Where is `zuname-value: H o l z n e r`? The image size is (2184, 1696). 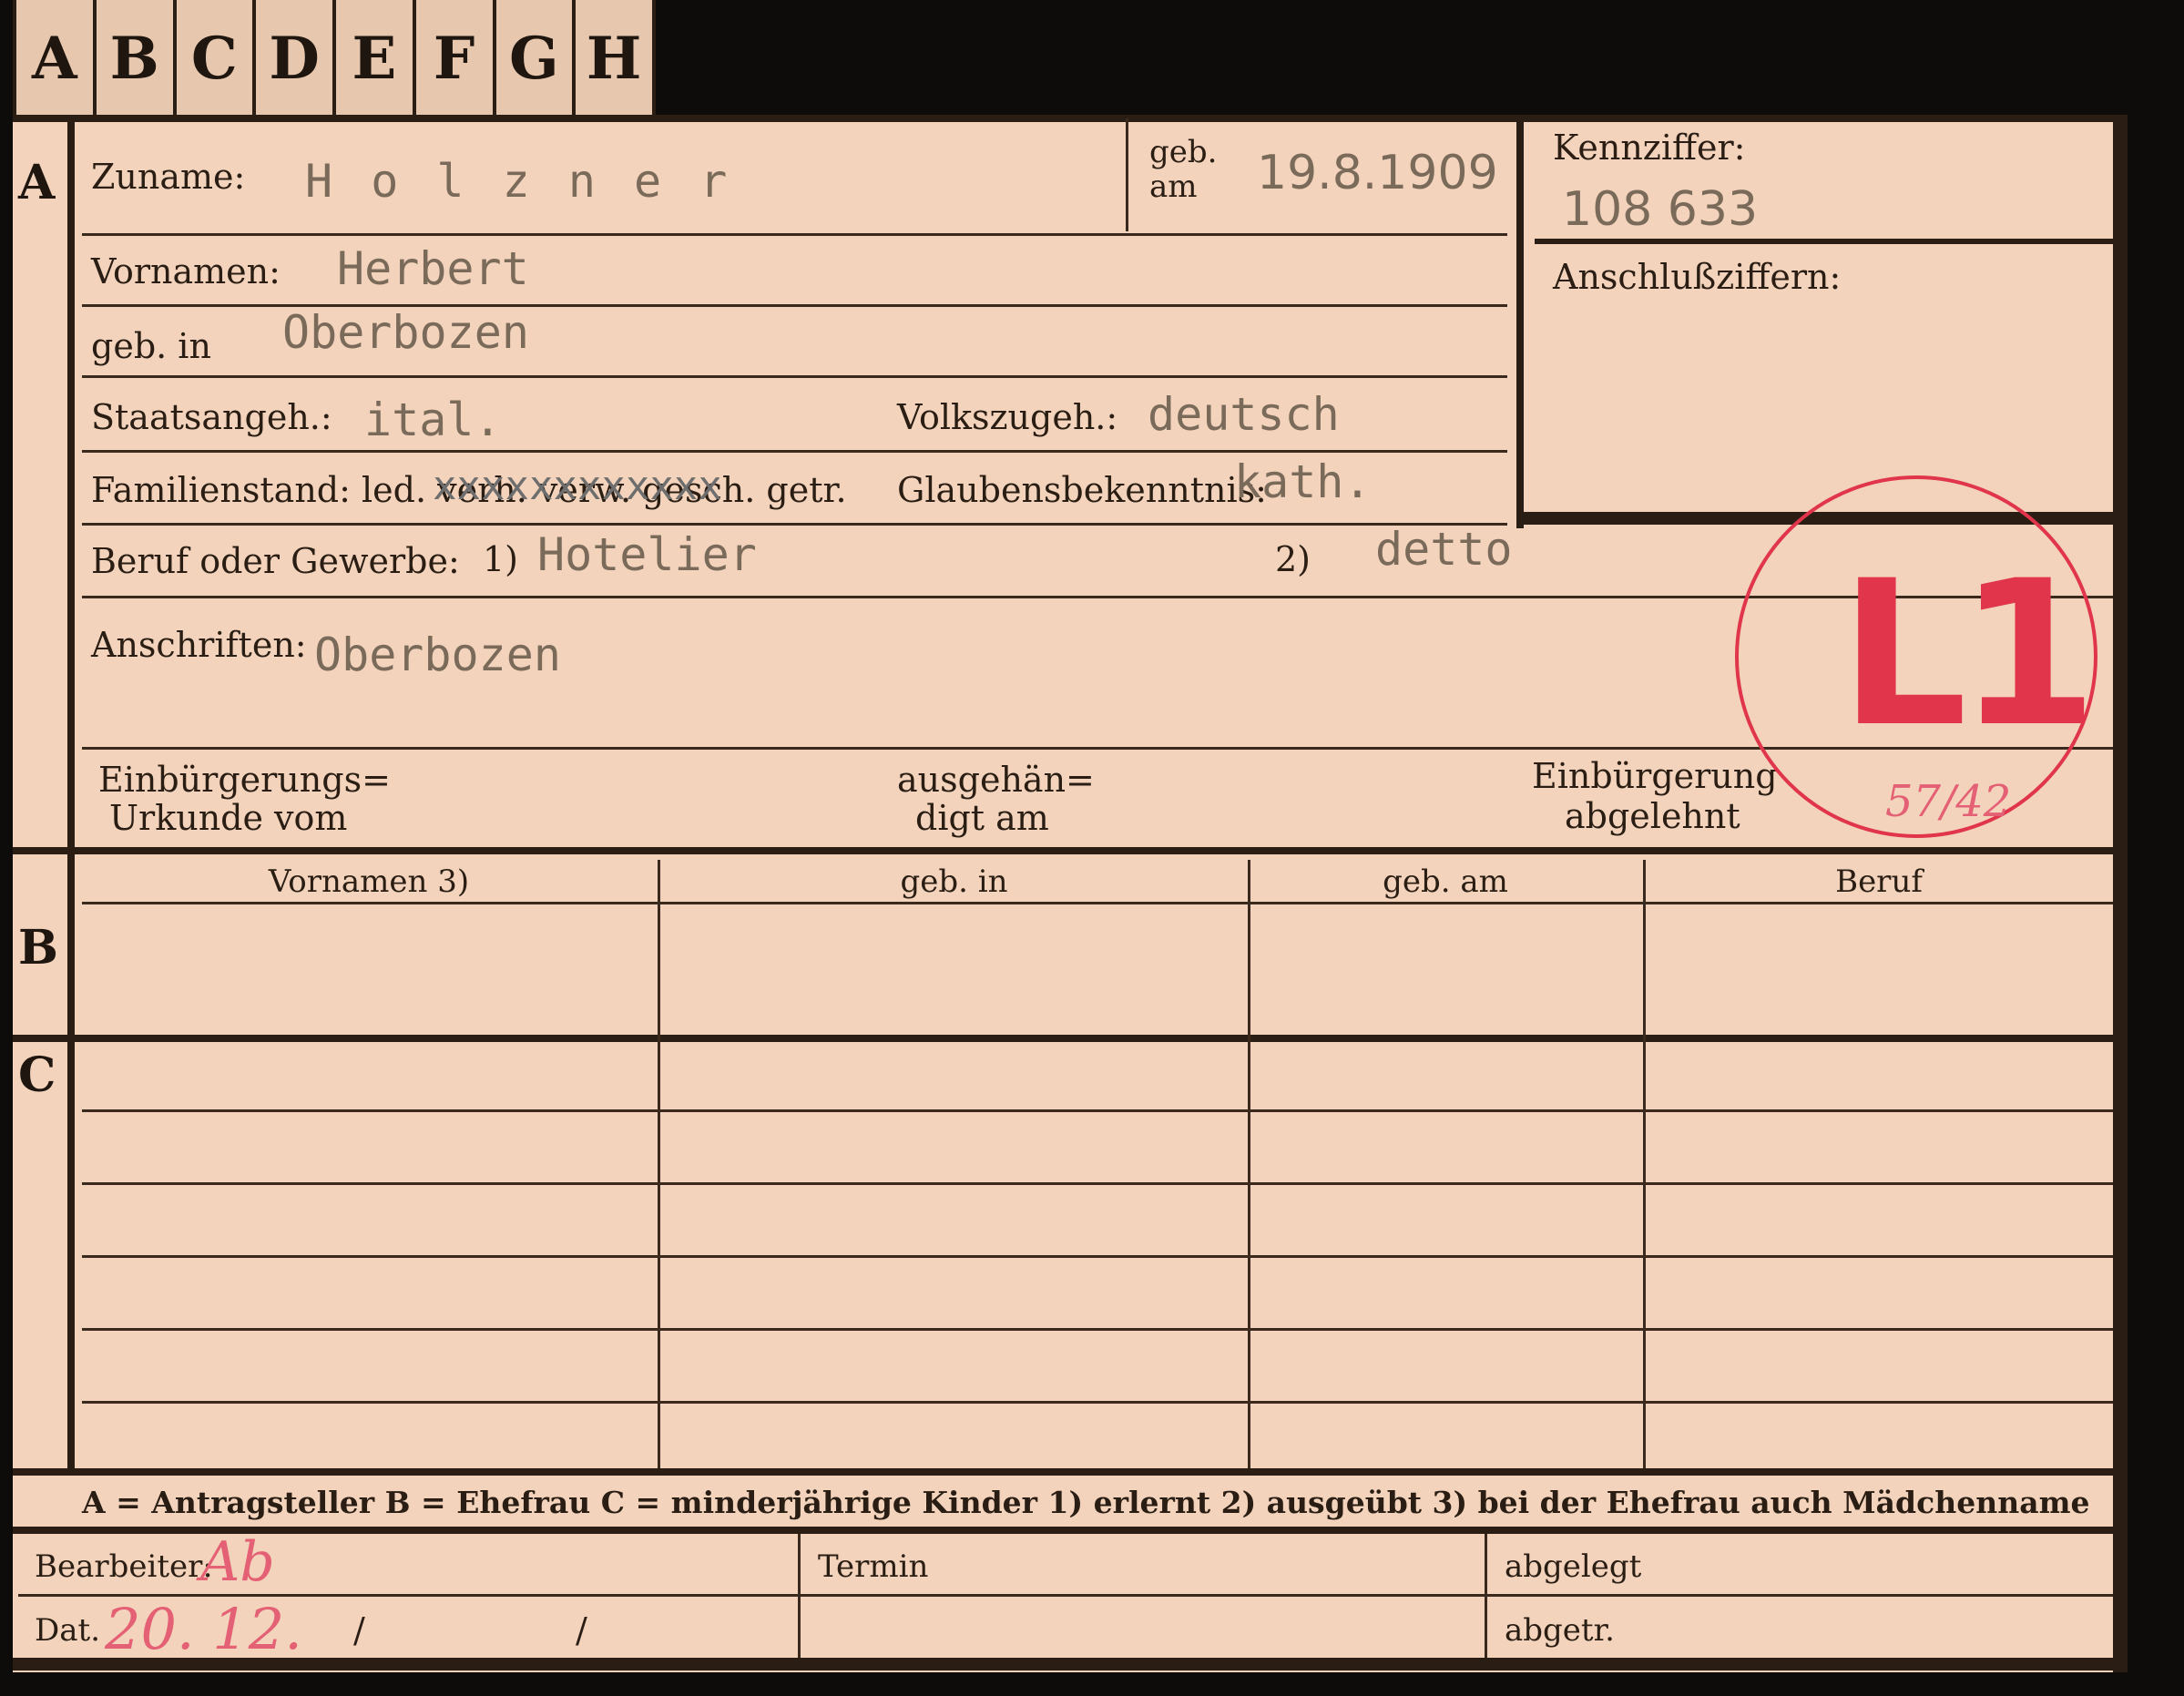
zuname-value: H o l z n e r is located at coordinates (519, 181).